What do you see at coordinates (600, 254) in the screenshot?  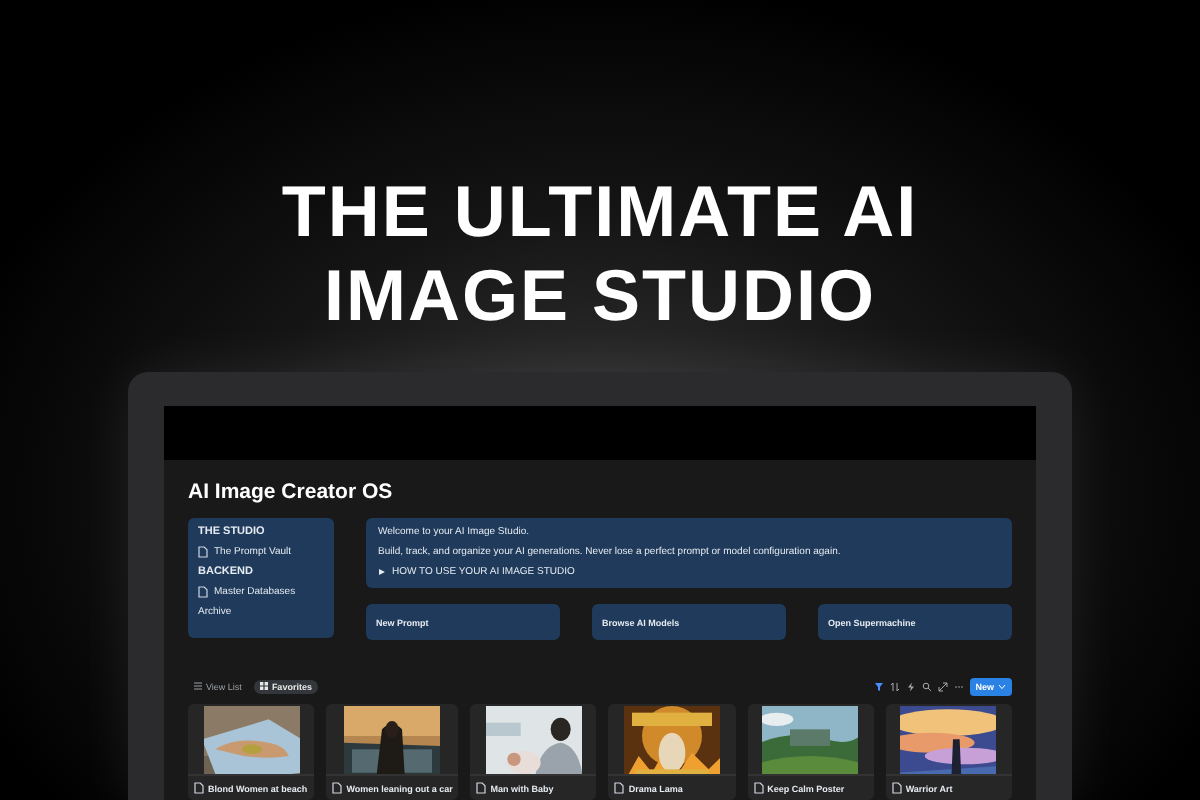 I see `headline: THE ULTIMATE AI IMAGE STUDIO` at bounding box center [600, 254].